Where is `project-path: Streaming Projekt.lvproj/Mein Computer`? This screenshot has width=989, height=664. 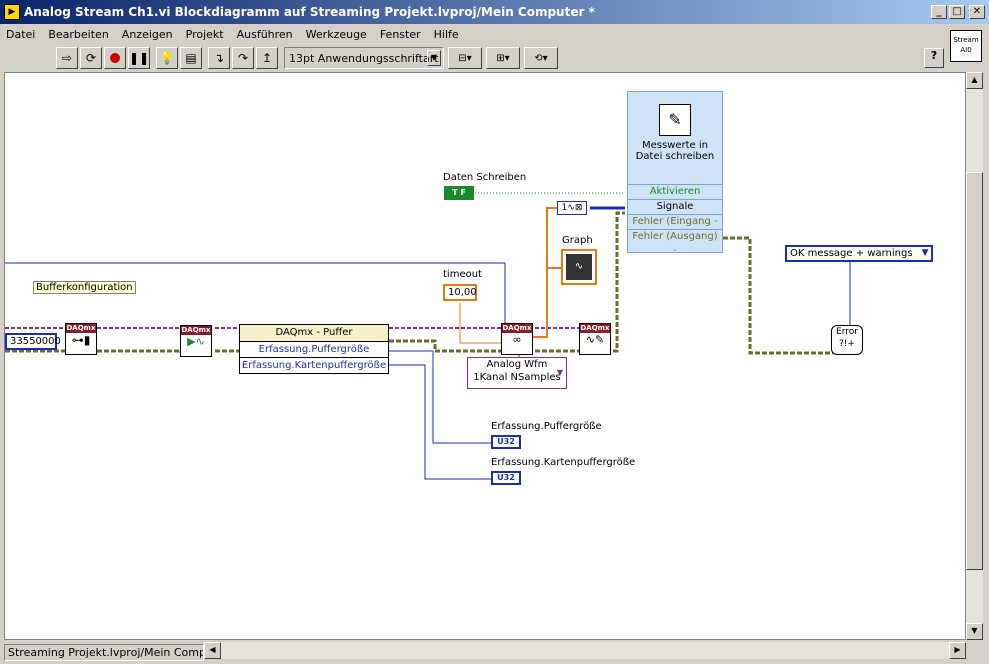
project-path: Streaming Projekt.lvproj/Mein Computer is located at coordinates (104, 652).